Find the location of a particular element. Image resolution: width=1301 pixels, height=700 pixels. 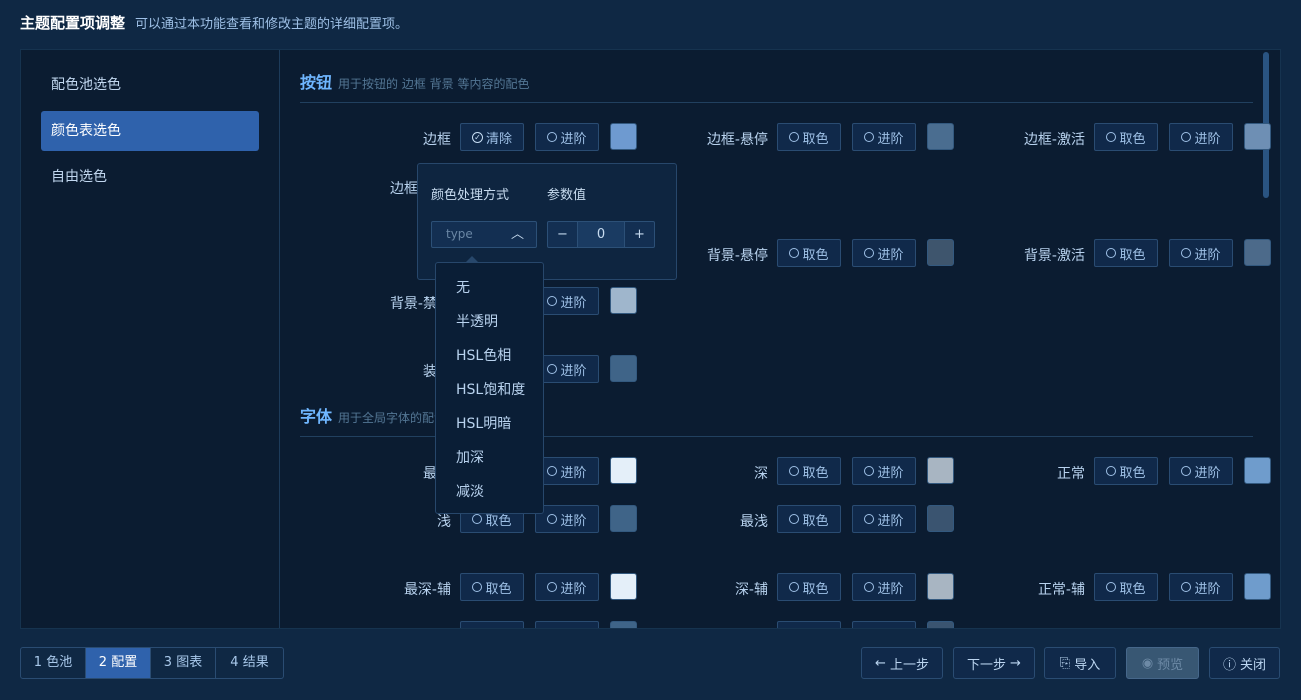

tab-palette: 1 色池 is located at coordinates (53, 663).